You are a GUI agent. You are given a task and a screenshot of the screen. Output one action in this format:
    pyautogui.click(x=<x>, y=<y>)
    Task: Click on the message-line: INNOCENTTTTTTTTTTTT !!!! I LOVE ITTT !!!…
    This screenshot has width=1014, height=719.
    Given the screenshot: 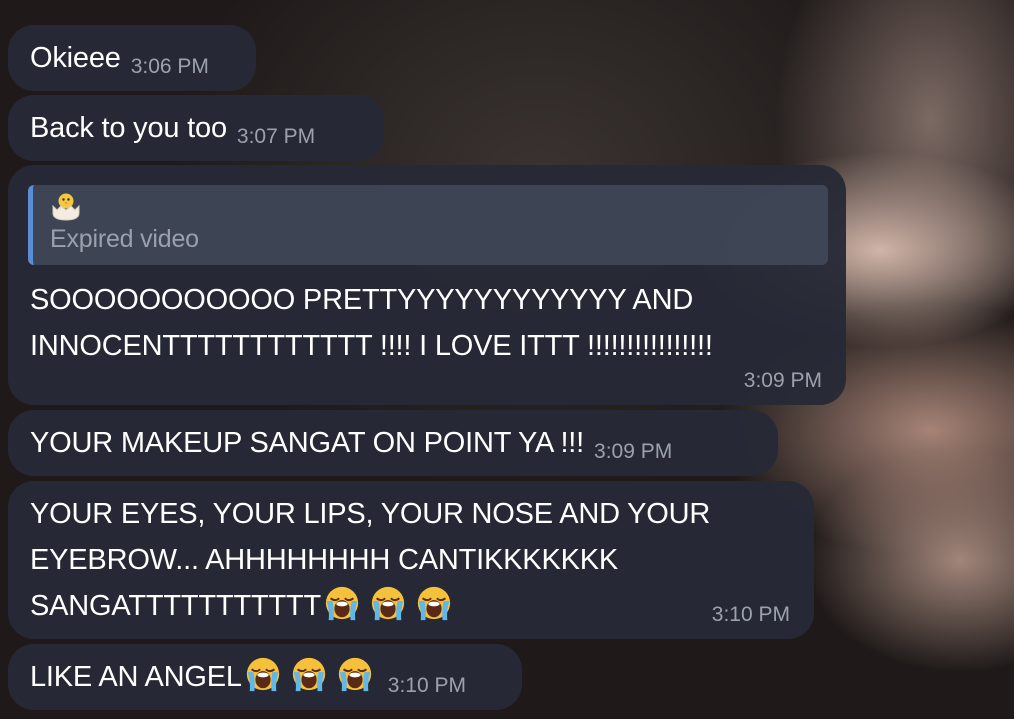 What is the action you would take?
    pyautogui.click(x=371, y=346)
    